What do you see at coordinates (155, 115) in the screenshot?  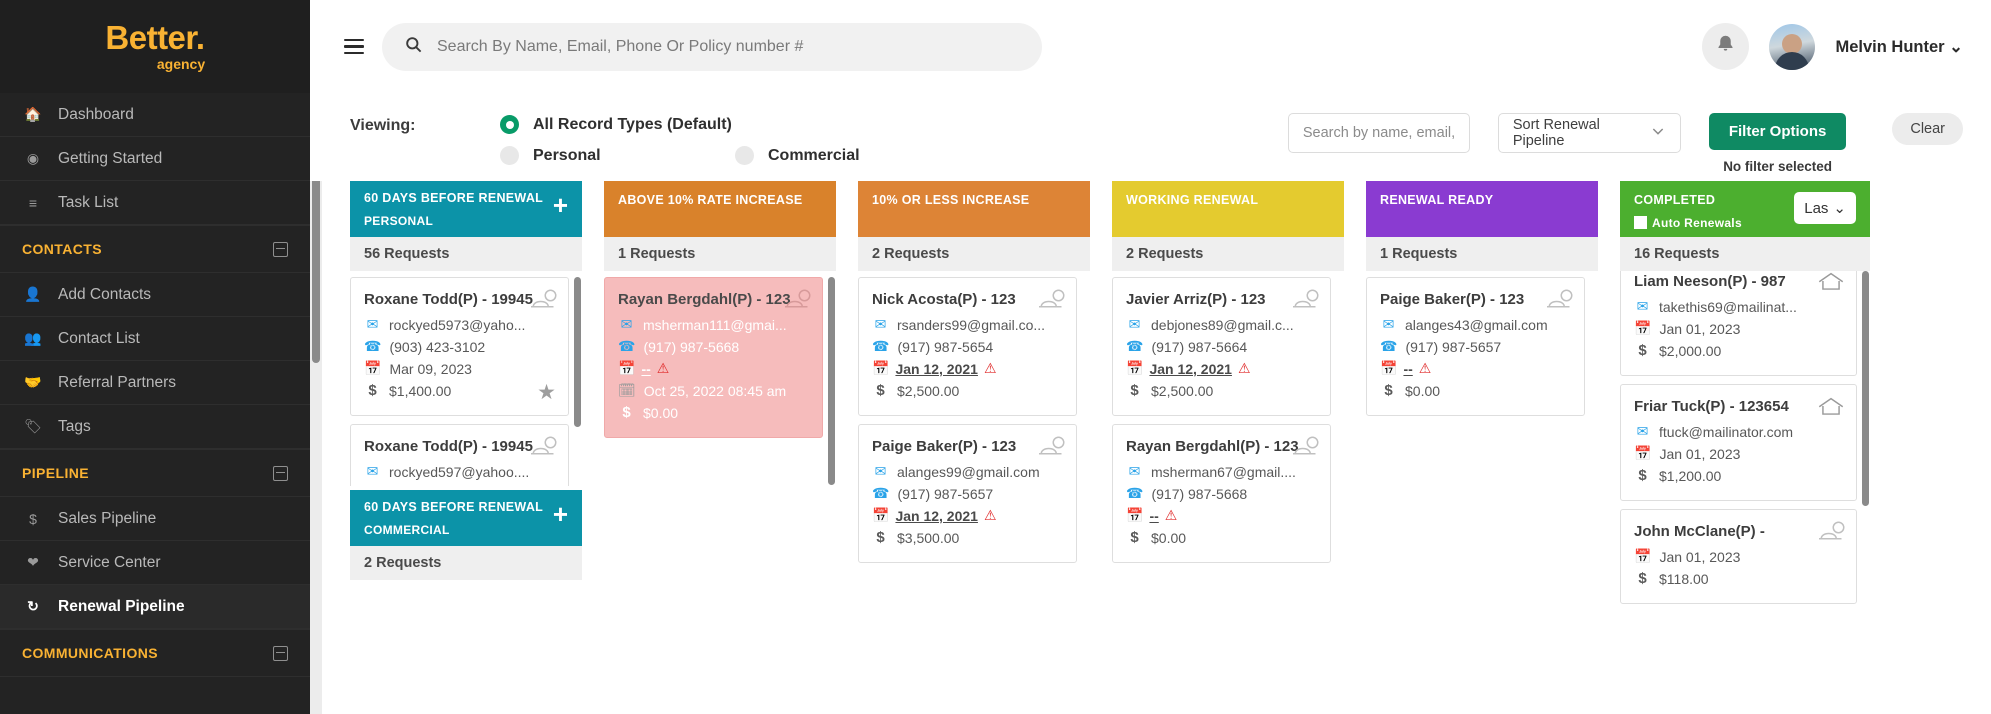 I see `sidebar-item-dashboard: 🏠 Dashboard` at bounding box center [155, 115].